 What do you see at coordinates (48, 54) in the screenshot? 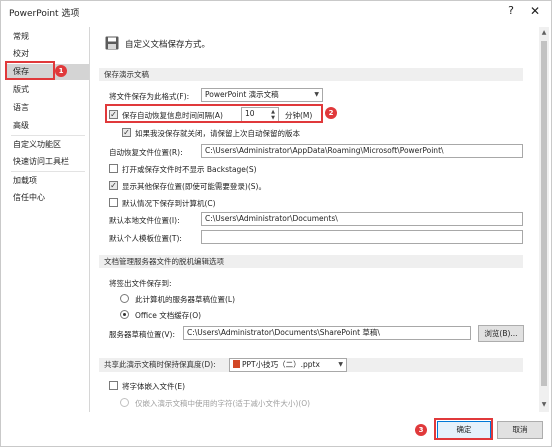
I see `nav-item-proofing: 校对` at bounding box center [48, 54].